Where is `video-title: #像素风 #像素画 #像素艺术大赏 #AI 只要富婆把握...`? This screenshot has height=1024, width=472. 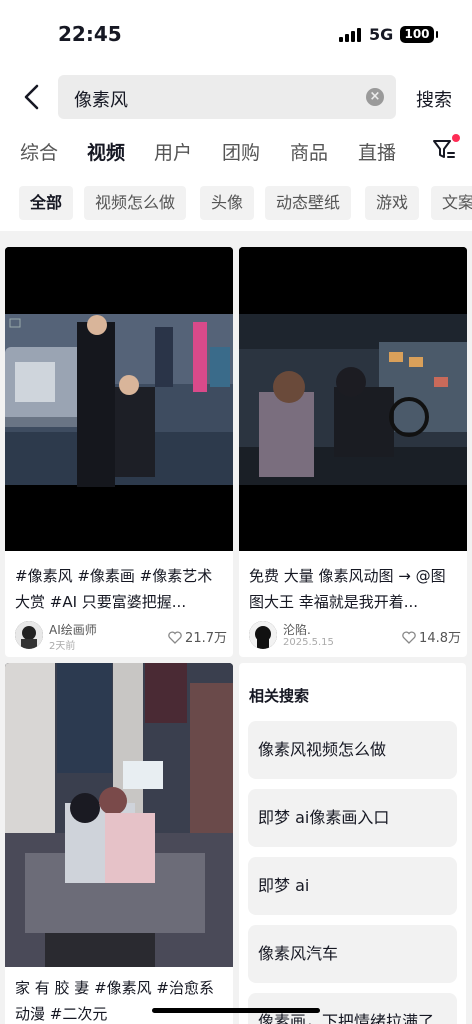 video-title: #像素风 #像素画 #像素艺术大赏 #AI 只要富婆把握... is located at coordinates (120, 589).